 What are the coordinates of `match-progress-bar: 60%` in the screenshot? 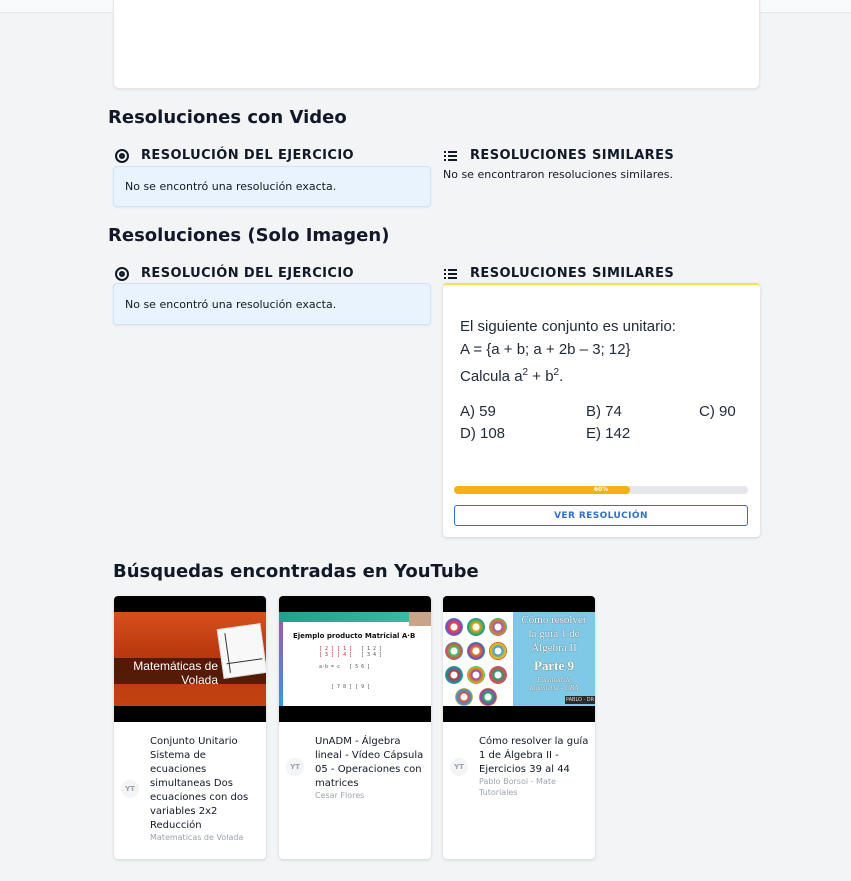 It's located at (601, 490).